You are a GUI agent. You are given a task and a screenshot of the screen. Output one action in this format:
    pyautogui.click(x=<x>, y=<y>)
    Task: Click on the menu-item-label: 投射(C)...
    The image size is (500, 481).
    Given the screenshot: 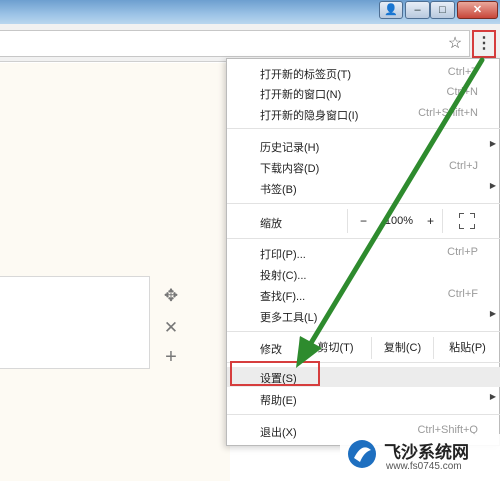 What is the action you would take?
    pyautogui.click(x=283, y=276)
    